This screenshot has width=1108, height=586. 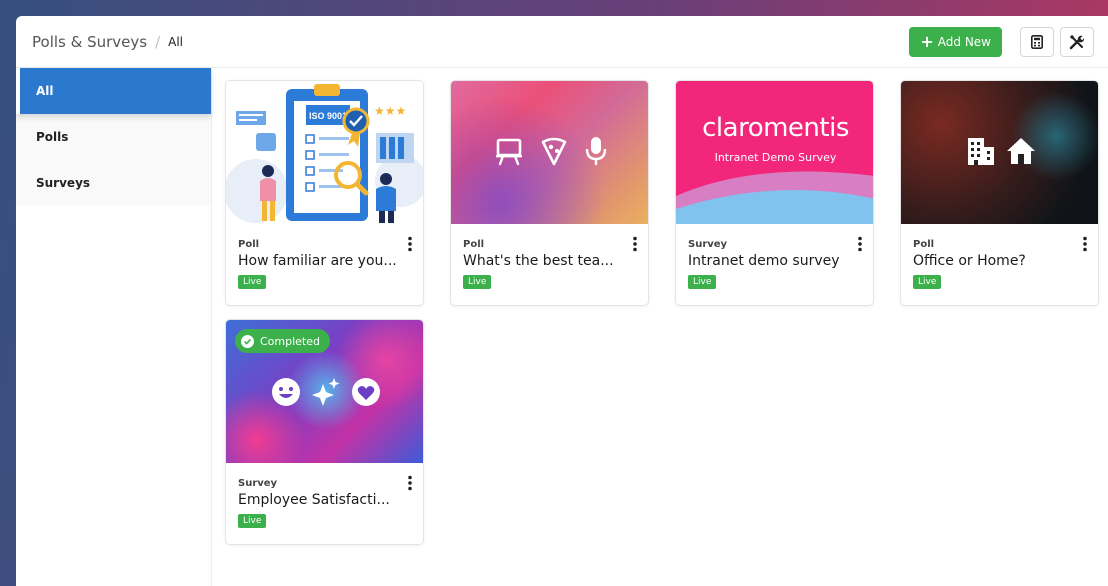 I want to click on card-body: Survey Employee Satisfacti... Live, so click(x=324, y=495).